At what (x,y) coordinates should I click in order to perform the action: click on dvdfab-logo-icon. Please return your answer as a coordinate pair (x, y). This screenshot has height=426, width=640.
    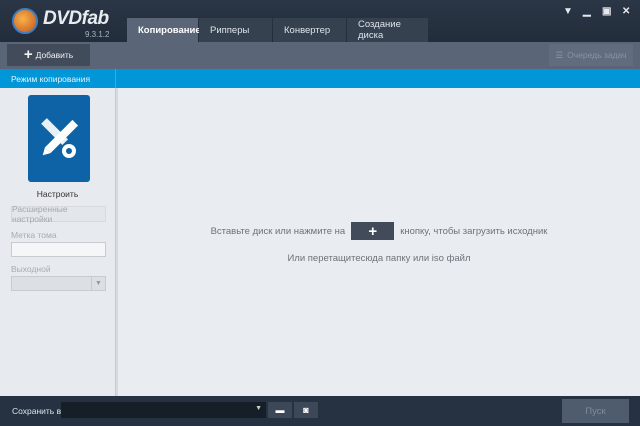
    Looking at the image, I should click on (25, 21).